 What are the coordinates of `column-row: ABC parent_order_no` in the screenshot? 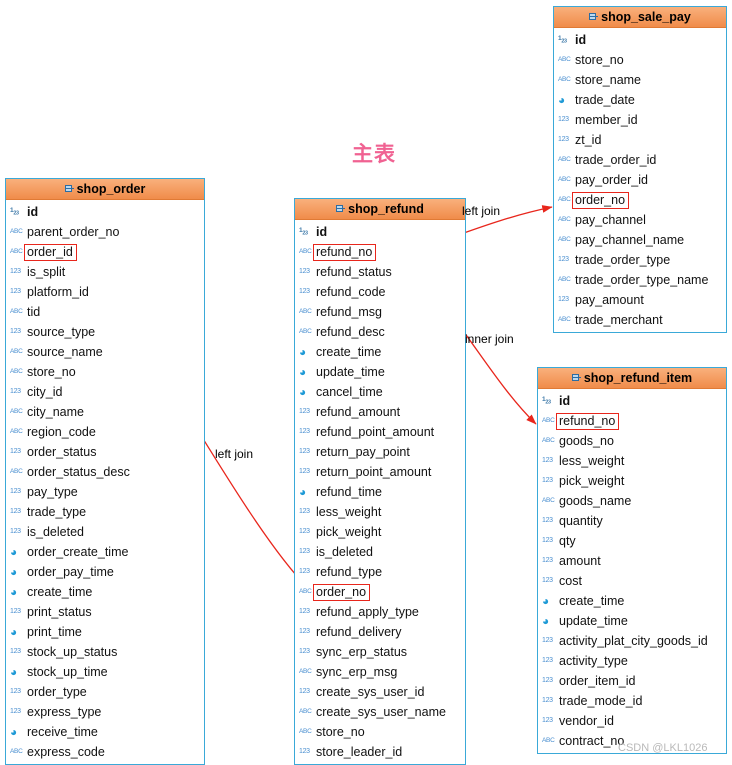 It's located at (105, 232).